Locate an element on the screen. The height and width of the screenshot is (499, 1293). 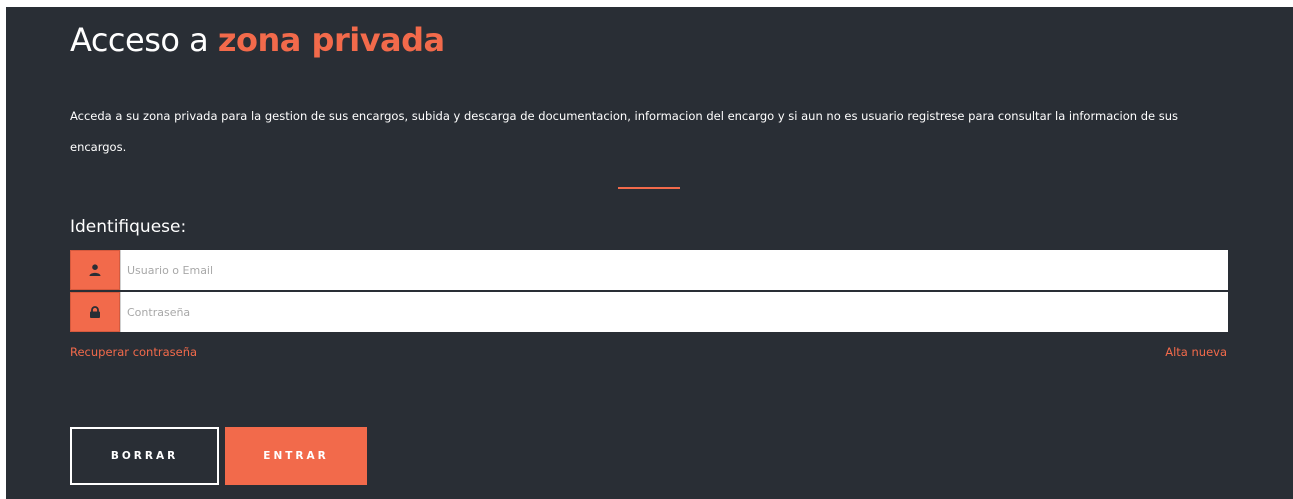
username-input is located at coordinates (674, 270).